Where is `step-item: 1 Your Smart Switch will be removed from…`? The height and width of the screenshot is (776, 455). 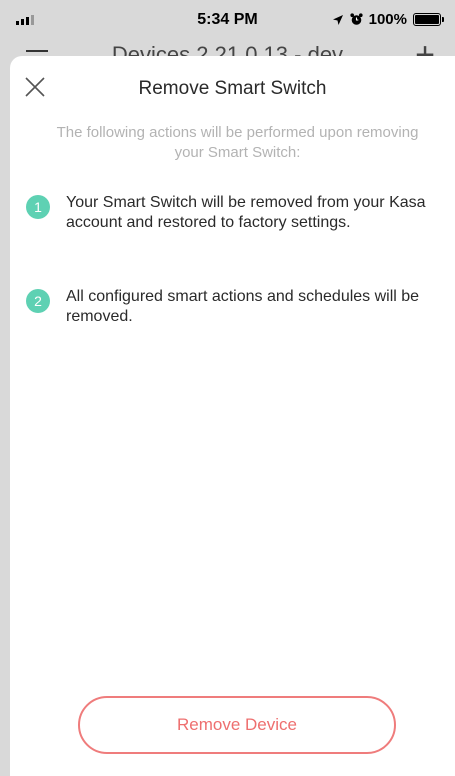
step-item: 1 Your Smart Switch will be removed from… is located at coordinates (235, 213).